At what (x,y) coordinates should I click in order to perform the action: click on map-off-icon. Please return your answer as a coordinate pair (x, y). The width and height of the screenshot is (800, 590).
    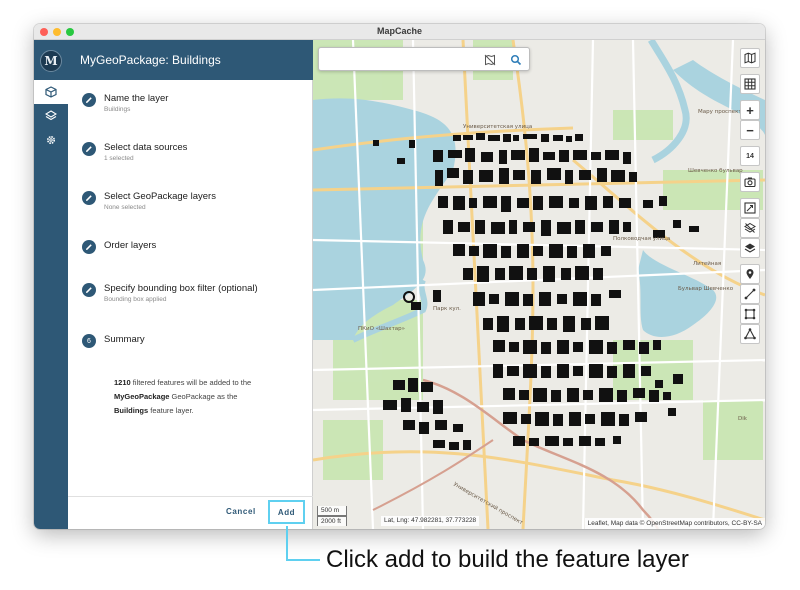
    Looking at the image, I should click on (490, 60).